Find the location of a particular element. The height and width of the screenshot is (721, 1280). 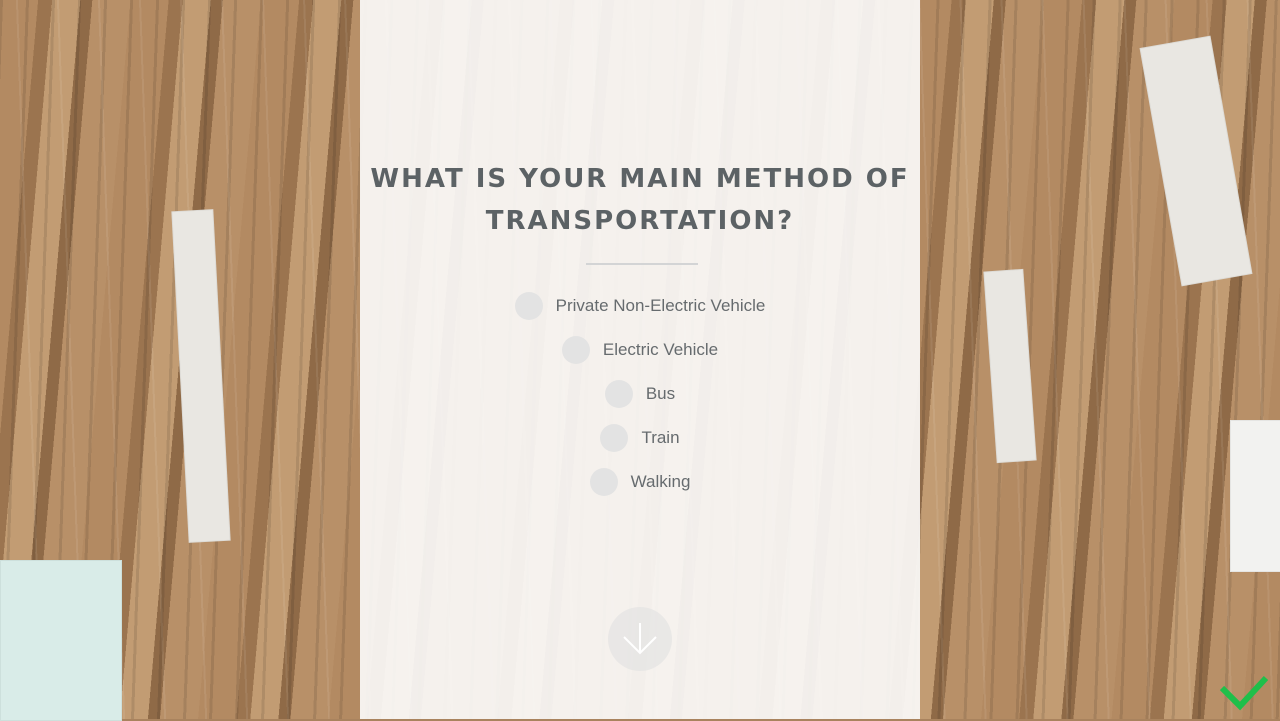

option-private-non-electric-vehicle: Private Non-Electric Vehicle is located at coordinates (640, 306).